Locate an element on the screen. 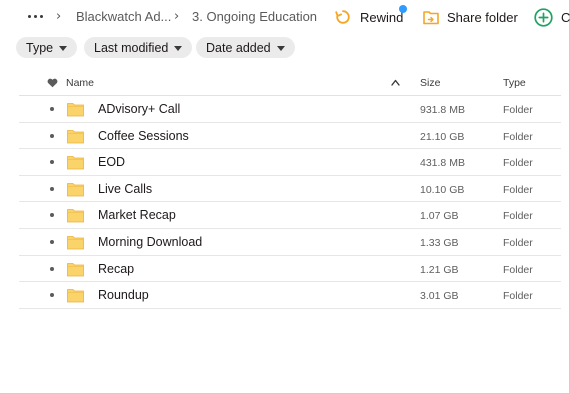 This screenshot has width=570, height=394. share-folder-button: Share folder is located at coordinates (470, 17).